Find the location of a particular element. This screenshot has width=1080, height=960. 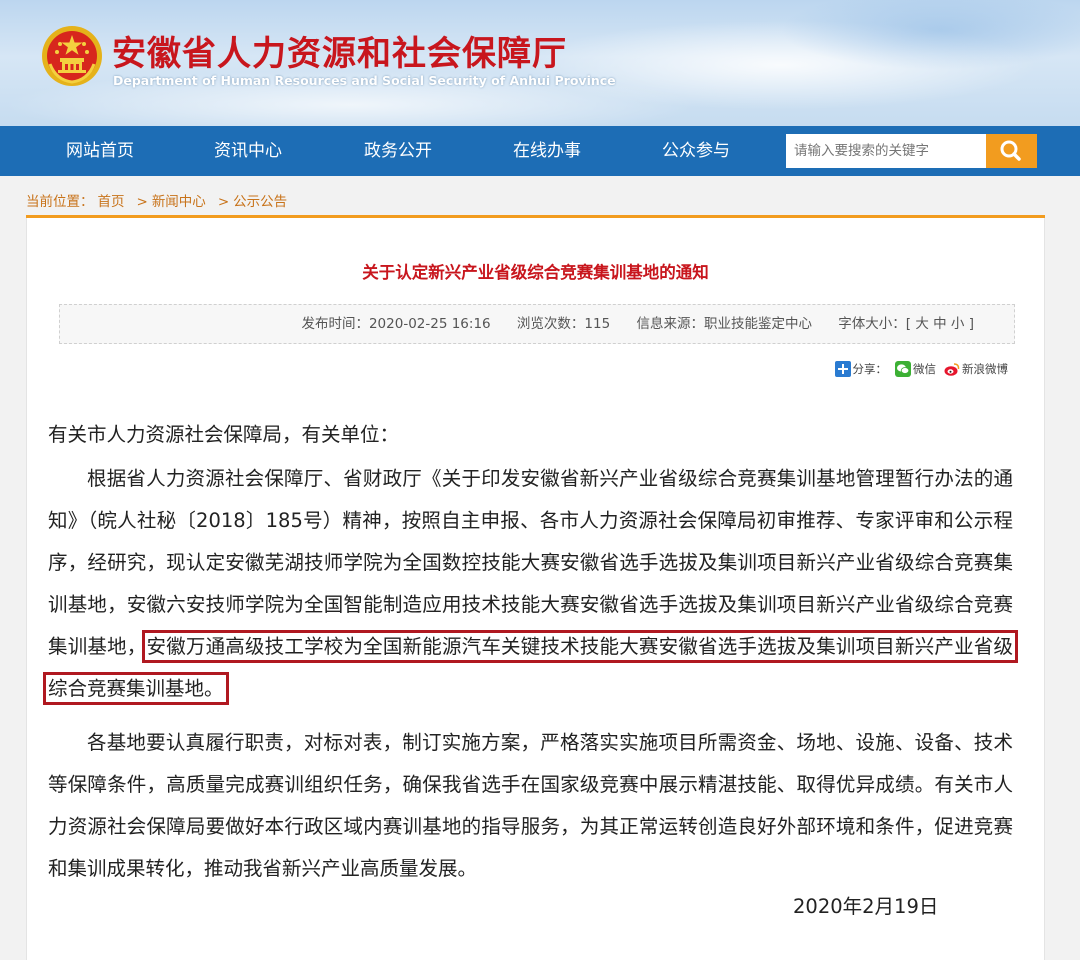

breadcrumb-item-home: 首页 is located at coordinates (111, 202).